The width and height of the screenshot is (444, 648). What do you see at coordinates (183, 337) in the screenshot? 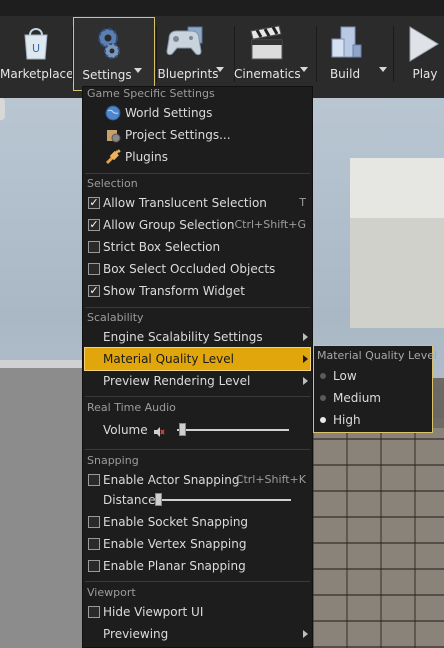
I see `menu-item-label: Engine Scalability Settings` at bounding box center [183, 337].